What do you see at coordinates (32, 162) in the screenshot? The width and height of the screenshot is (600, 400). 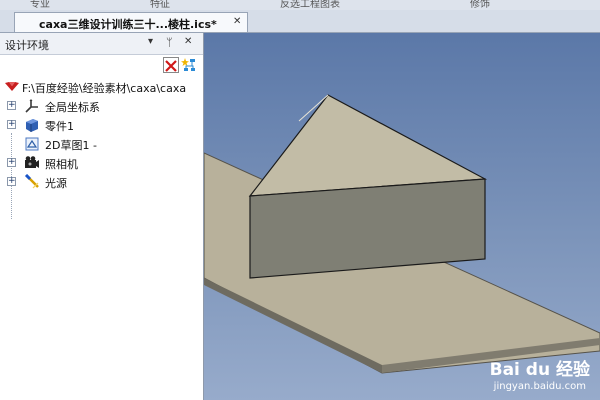 I see `camera-icon` at bounding box center [32, 162].